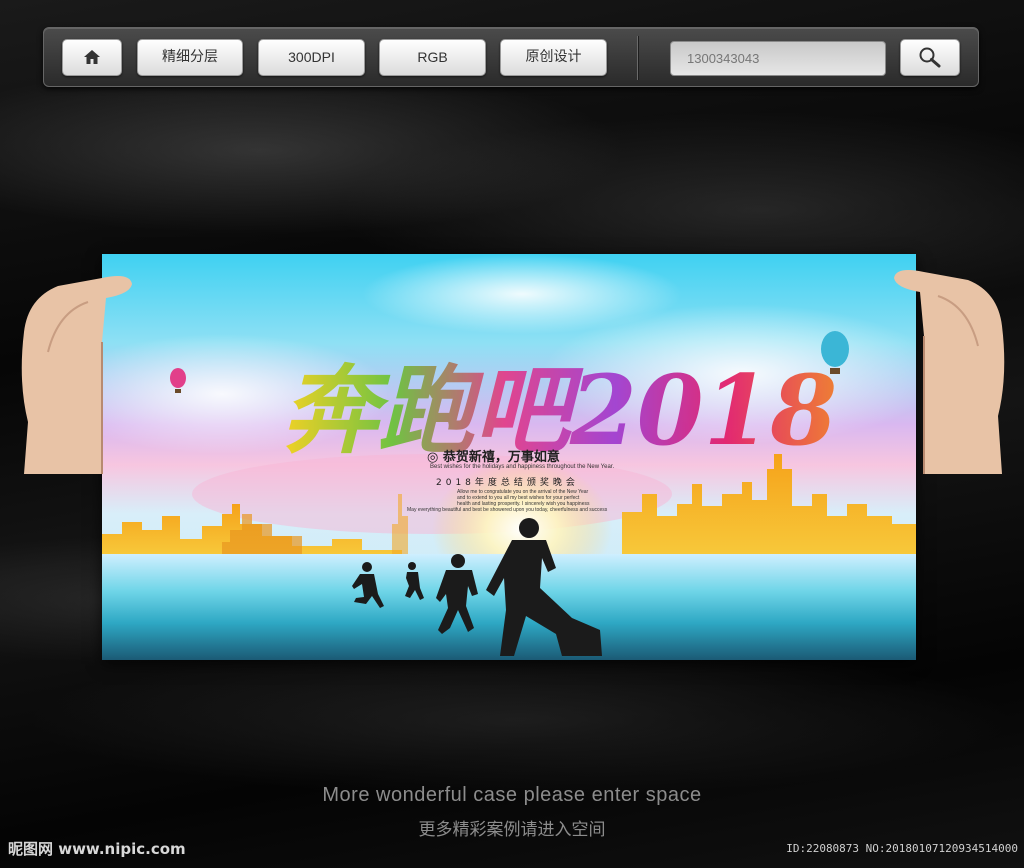  What do you see at coordinates (778, 58) in the screenshot?
I see `search-input` at bounding box center [778, 58].